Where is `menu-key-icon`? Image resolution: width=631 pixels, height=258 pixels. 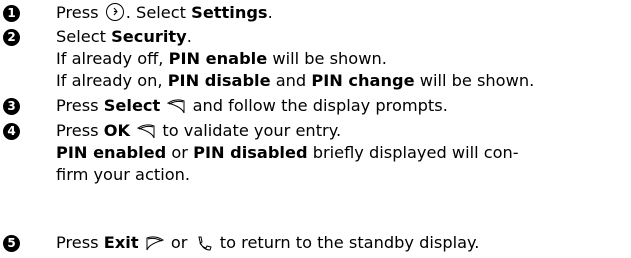
menu-key-icon is located at coordinates (114, 12).